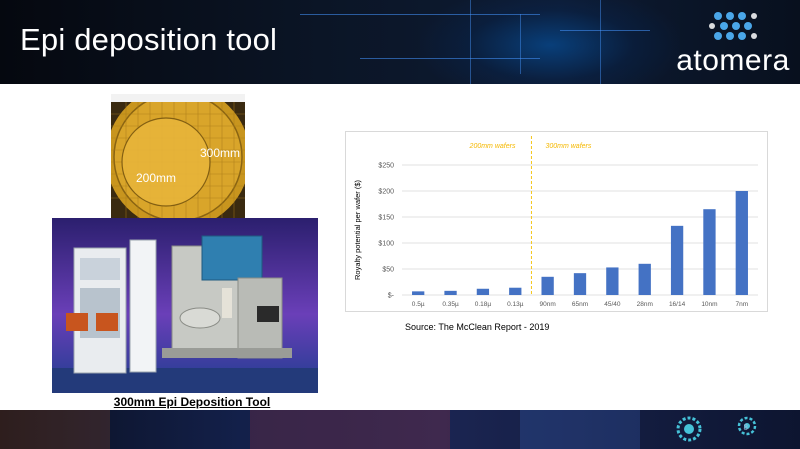 The width and height of the screenshot is (800, 449). I want to click on x-tick-label: 7nm, so click(741, 304).